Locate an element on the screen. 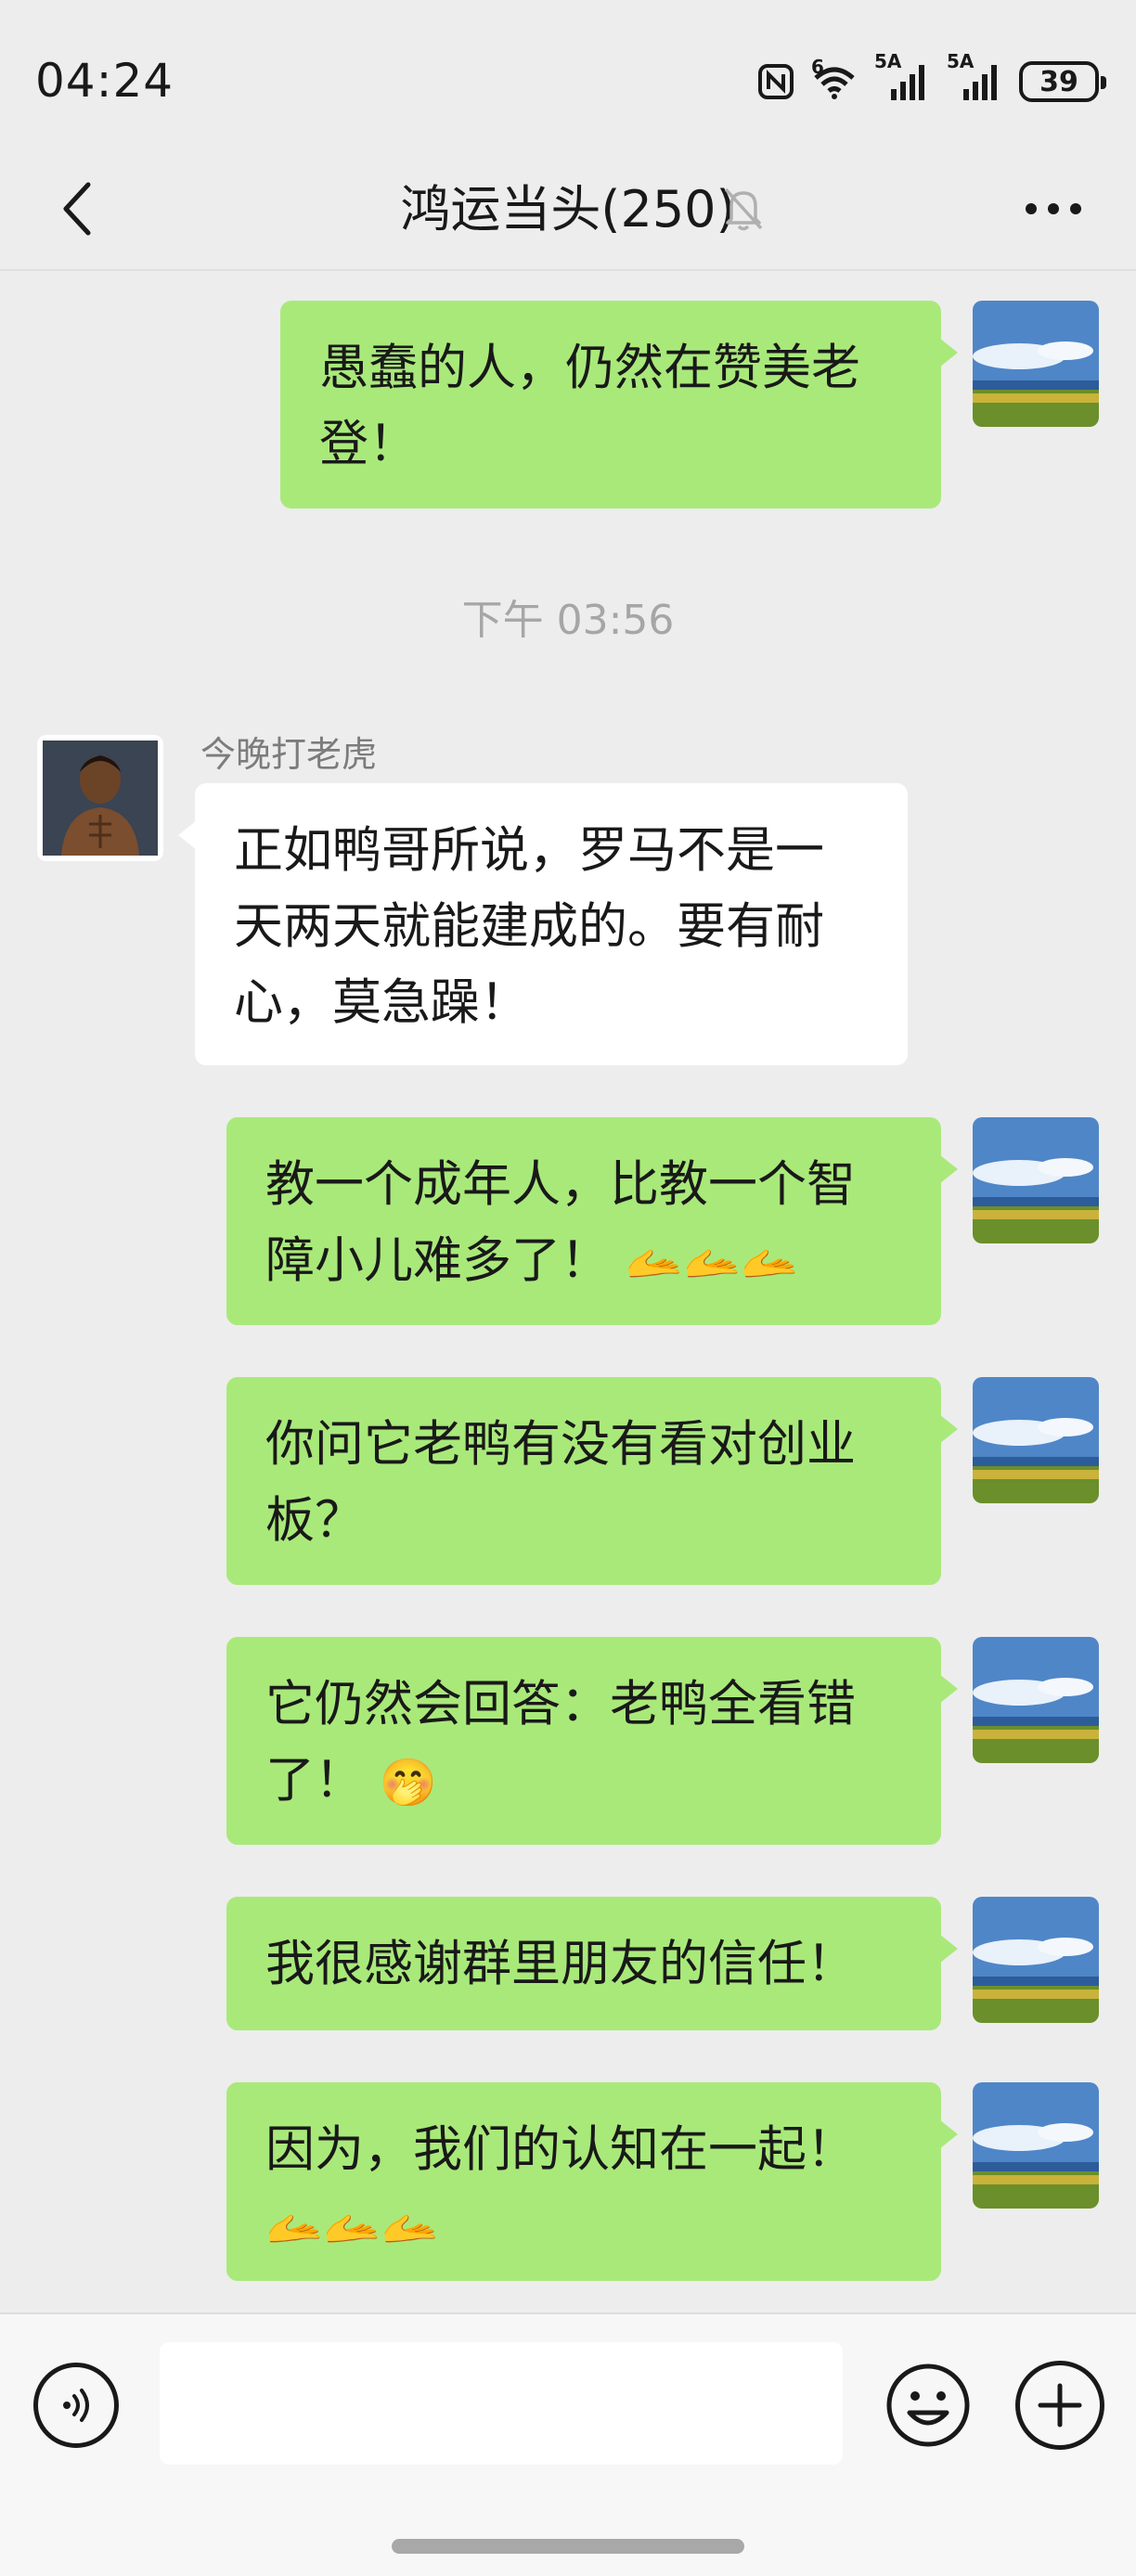 Image resolution: width=1136 pixels, height=2576 pixels. more-dots-icon is located at coordinates (1053, 208).